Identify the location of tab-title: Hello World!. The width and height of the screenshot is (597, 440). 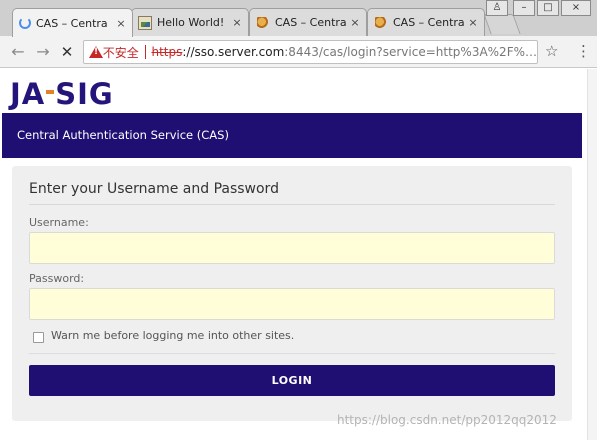
(191, 22).